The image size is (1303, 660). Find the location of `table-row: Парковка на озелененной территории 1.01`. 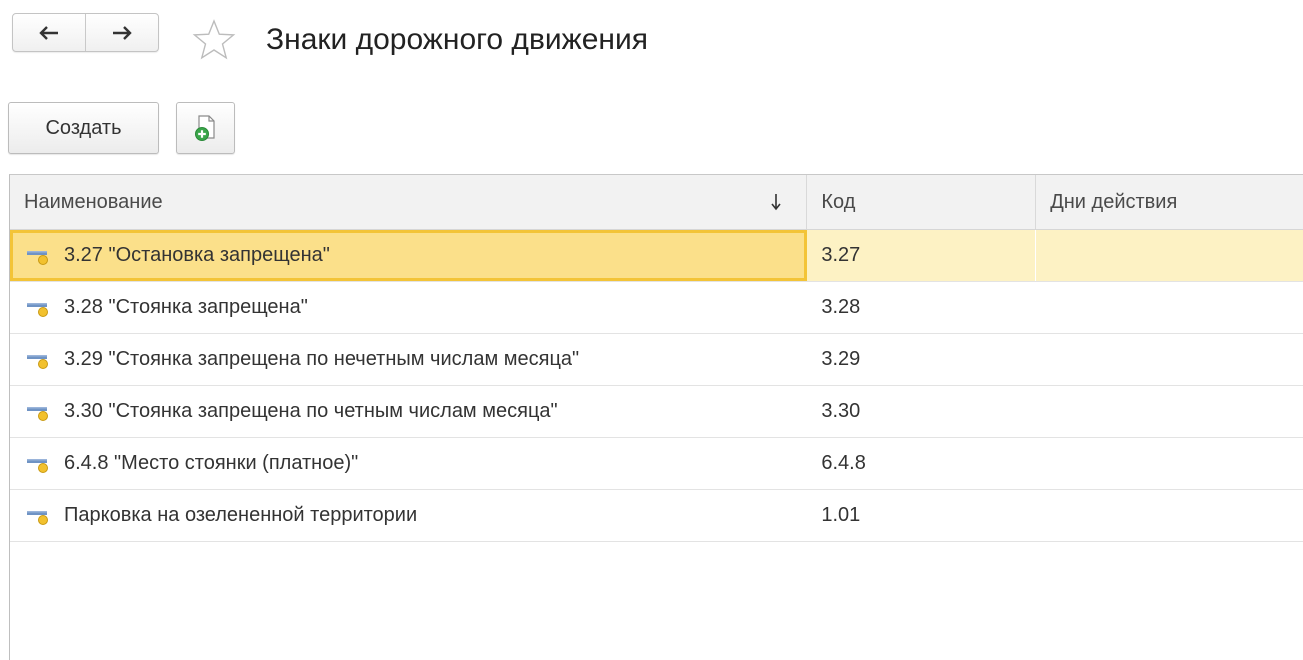

table-row: Парковка на озелененной территории 1.01 is located at coordinates (656, 516).